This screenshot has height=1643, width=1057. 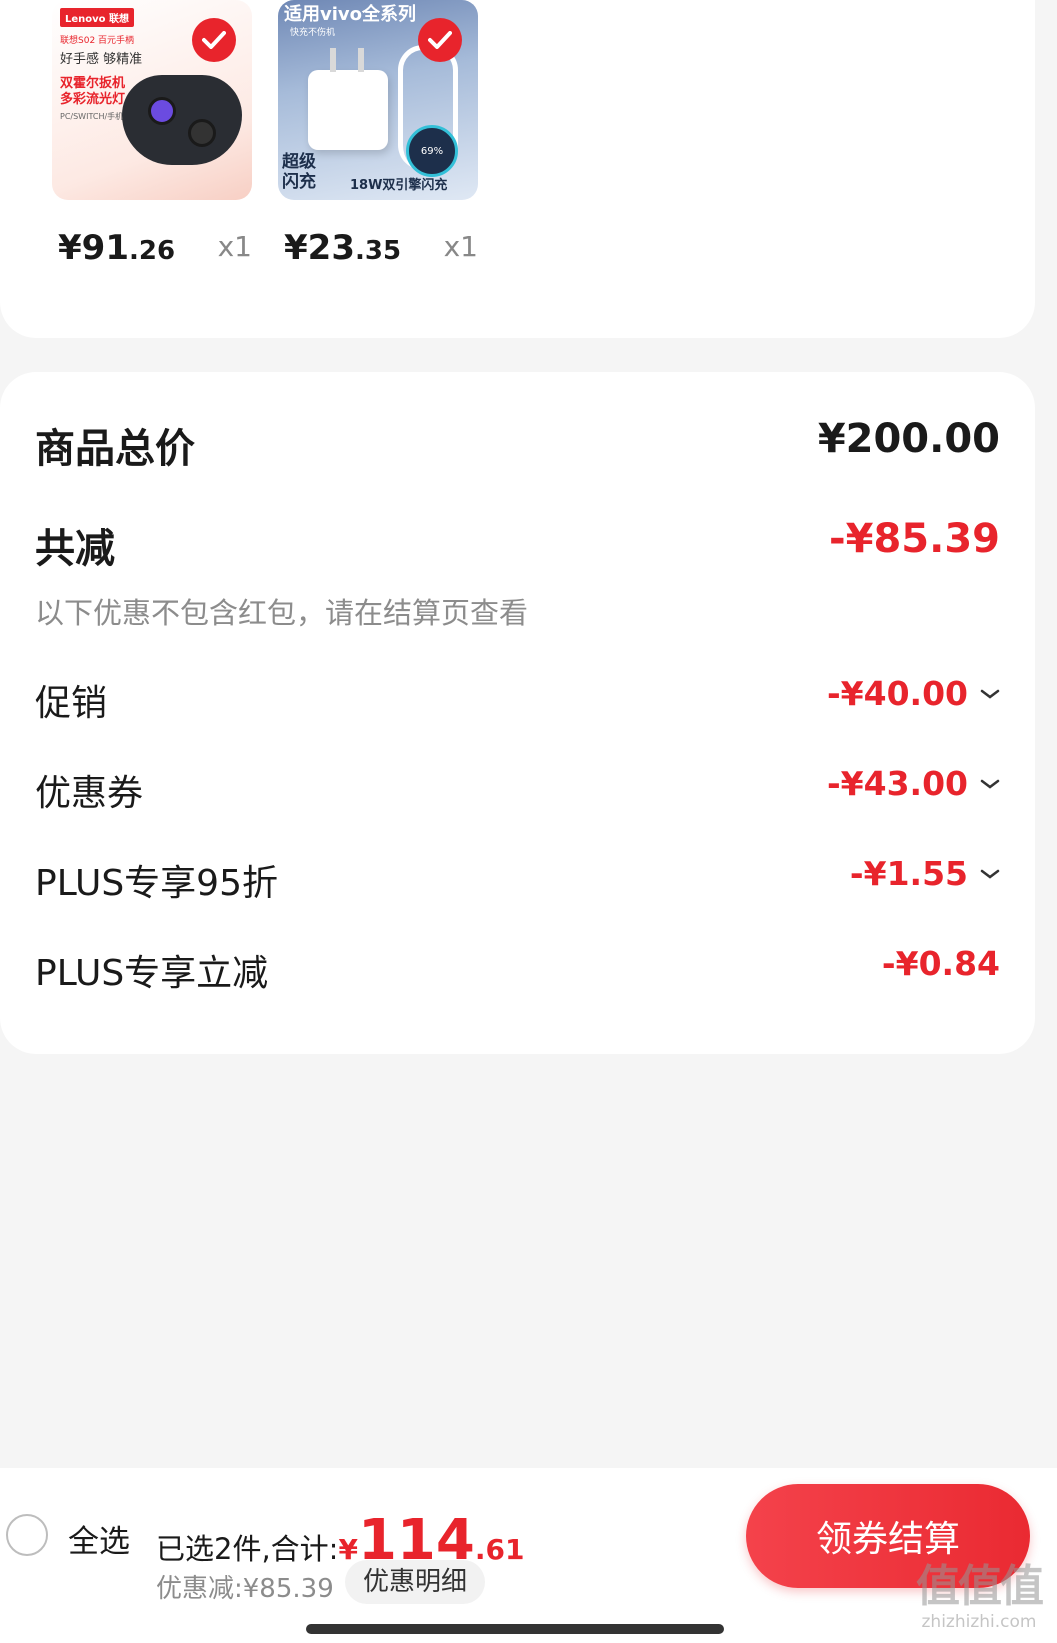 I want to click on watermark-logo: 值值值, so click(x=980, y=1586).